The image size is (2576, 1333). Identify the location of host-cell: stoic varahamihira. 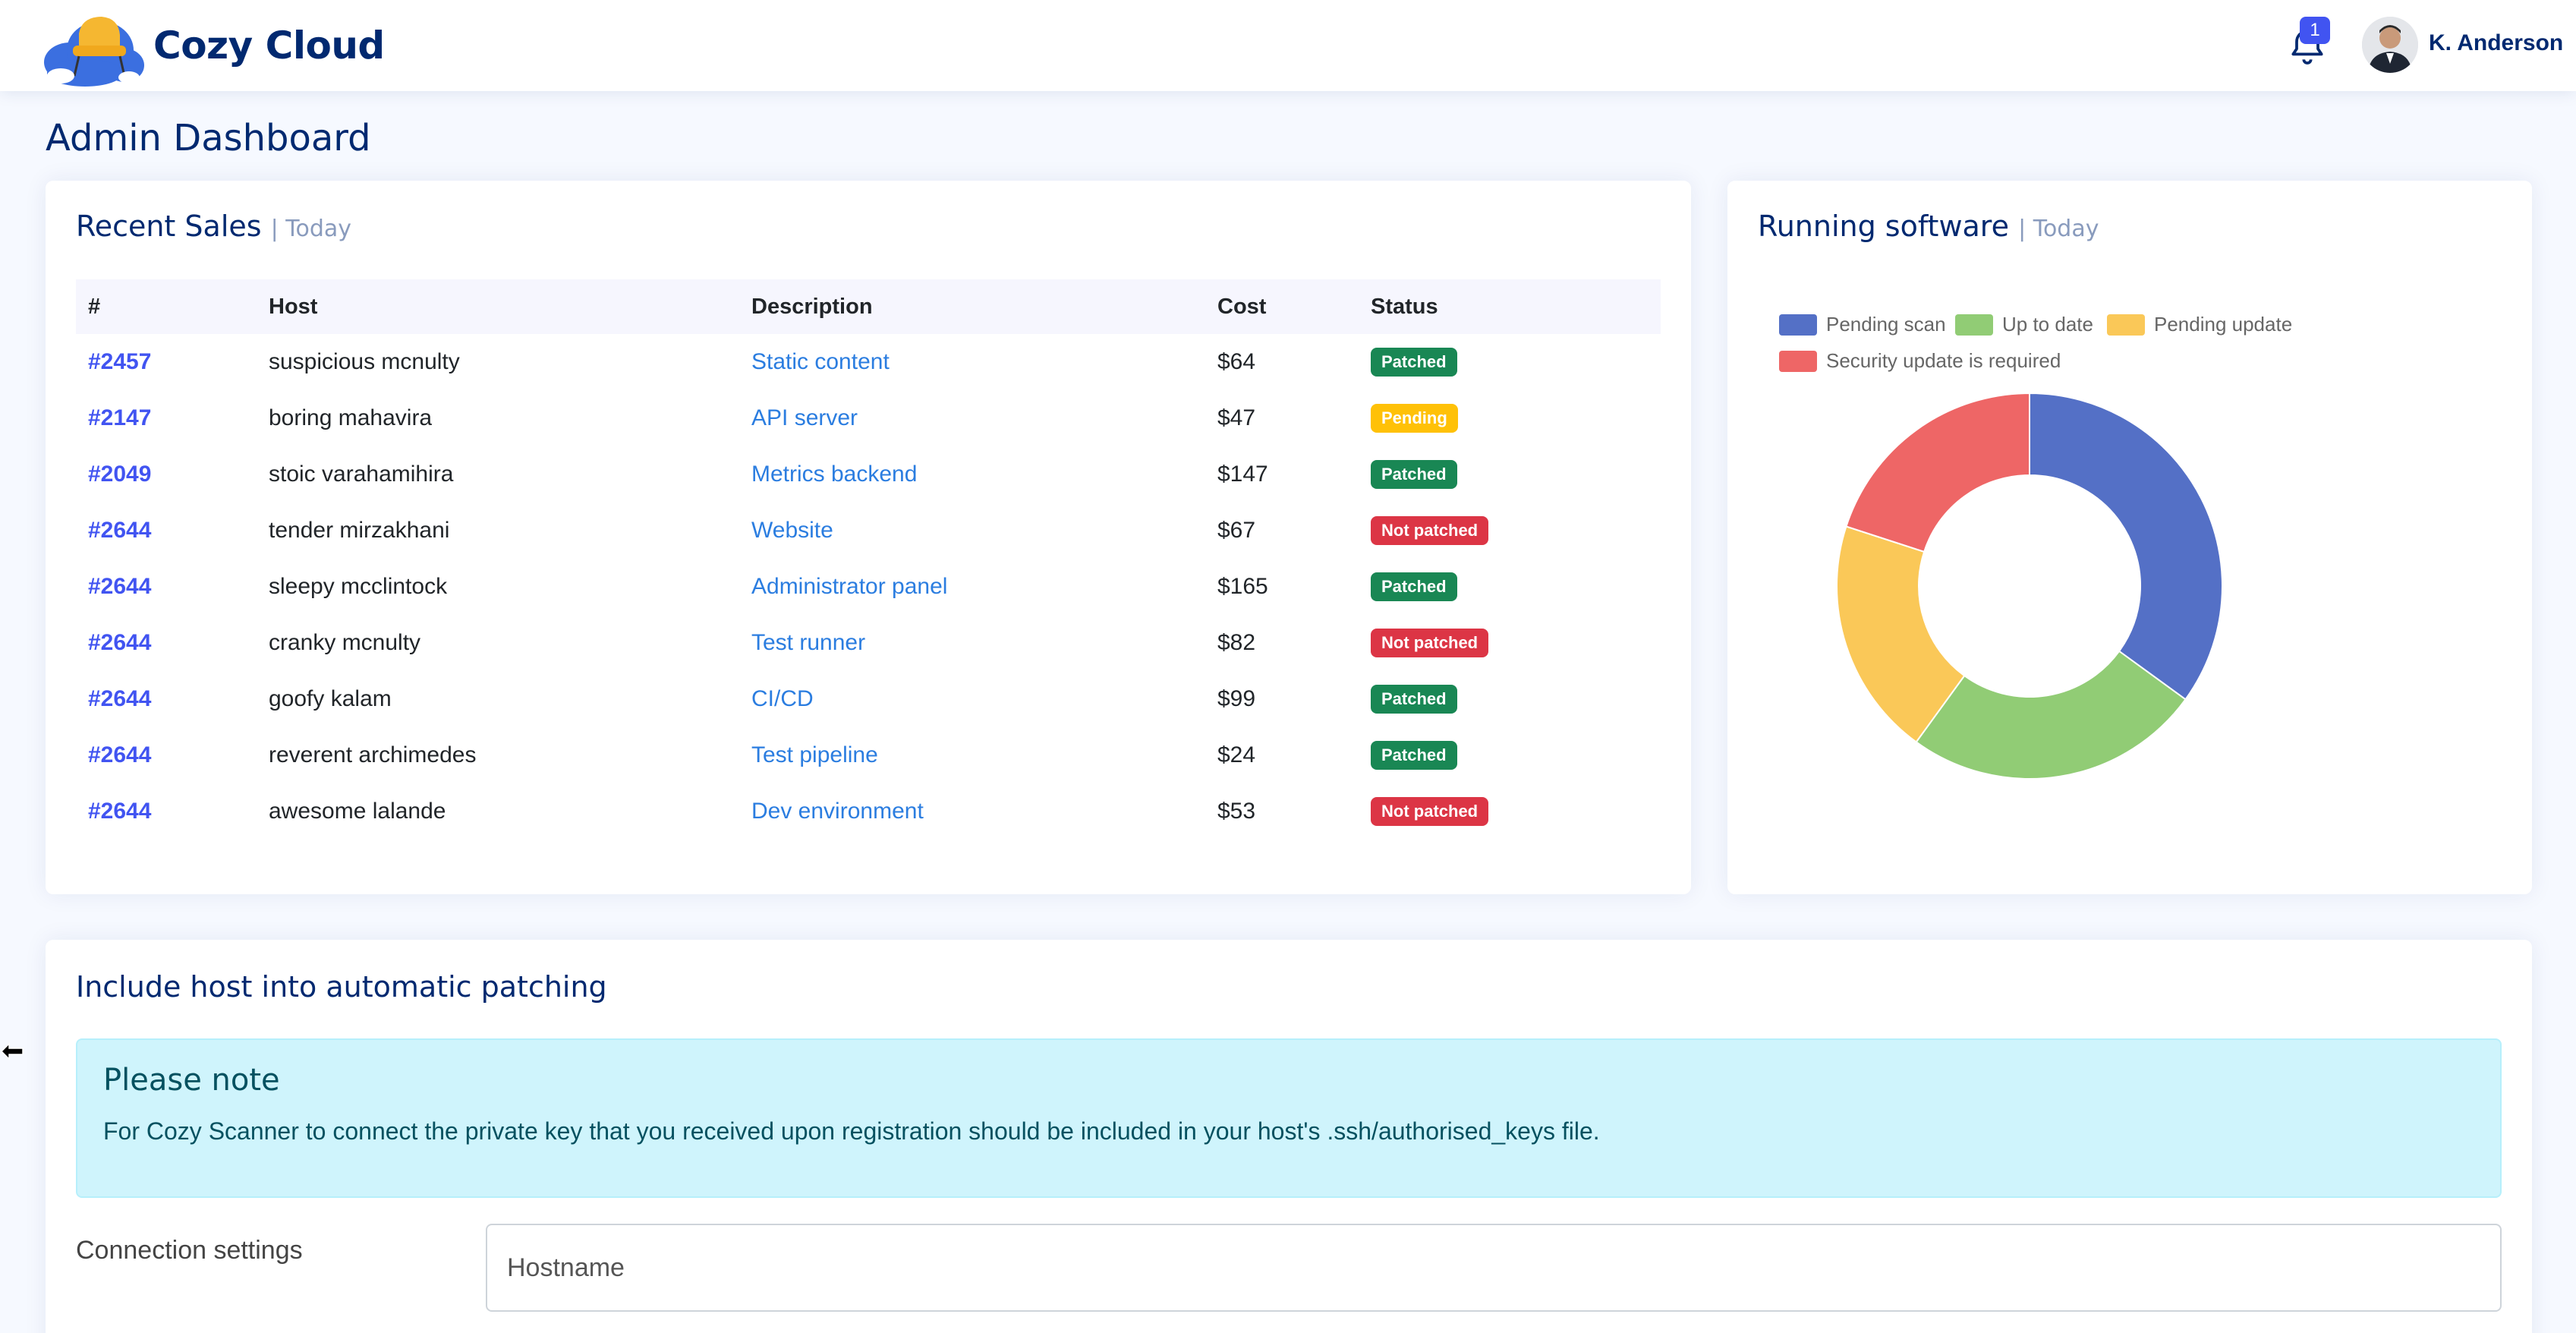
(361, 474).